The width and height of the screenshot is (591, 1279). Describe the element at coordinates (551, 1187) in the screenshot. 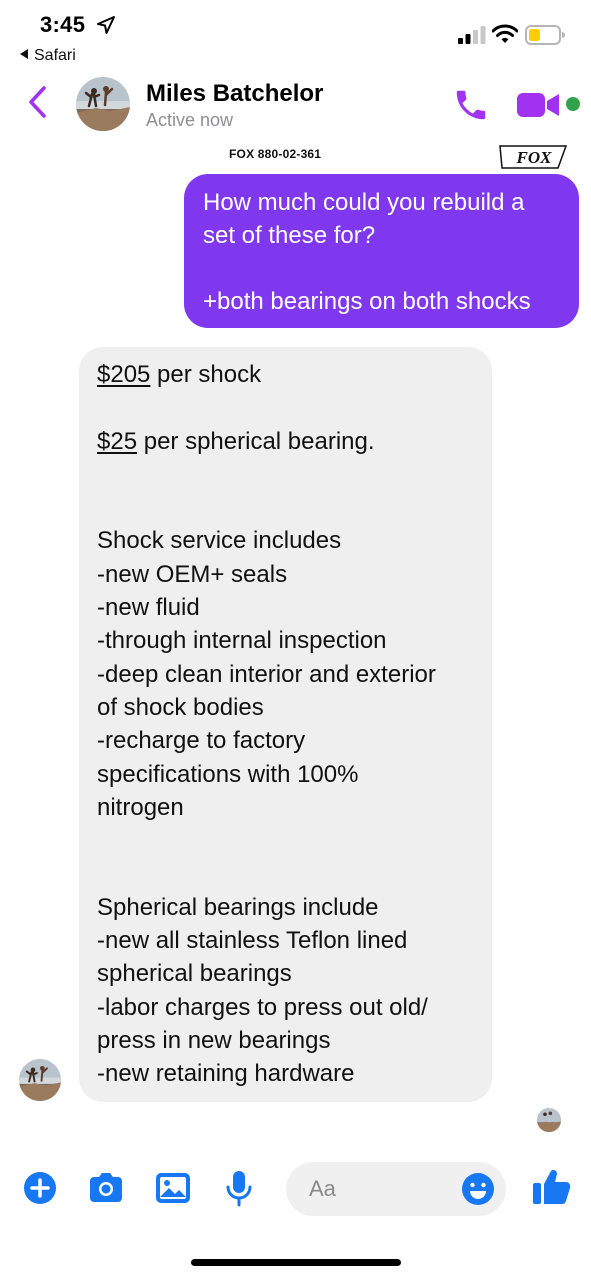

I see `thumbs-up-icon` at that location.